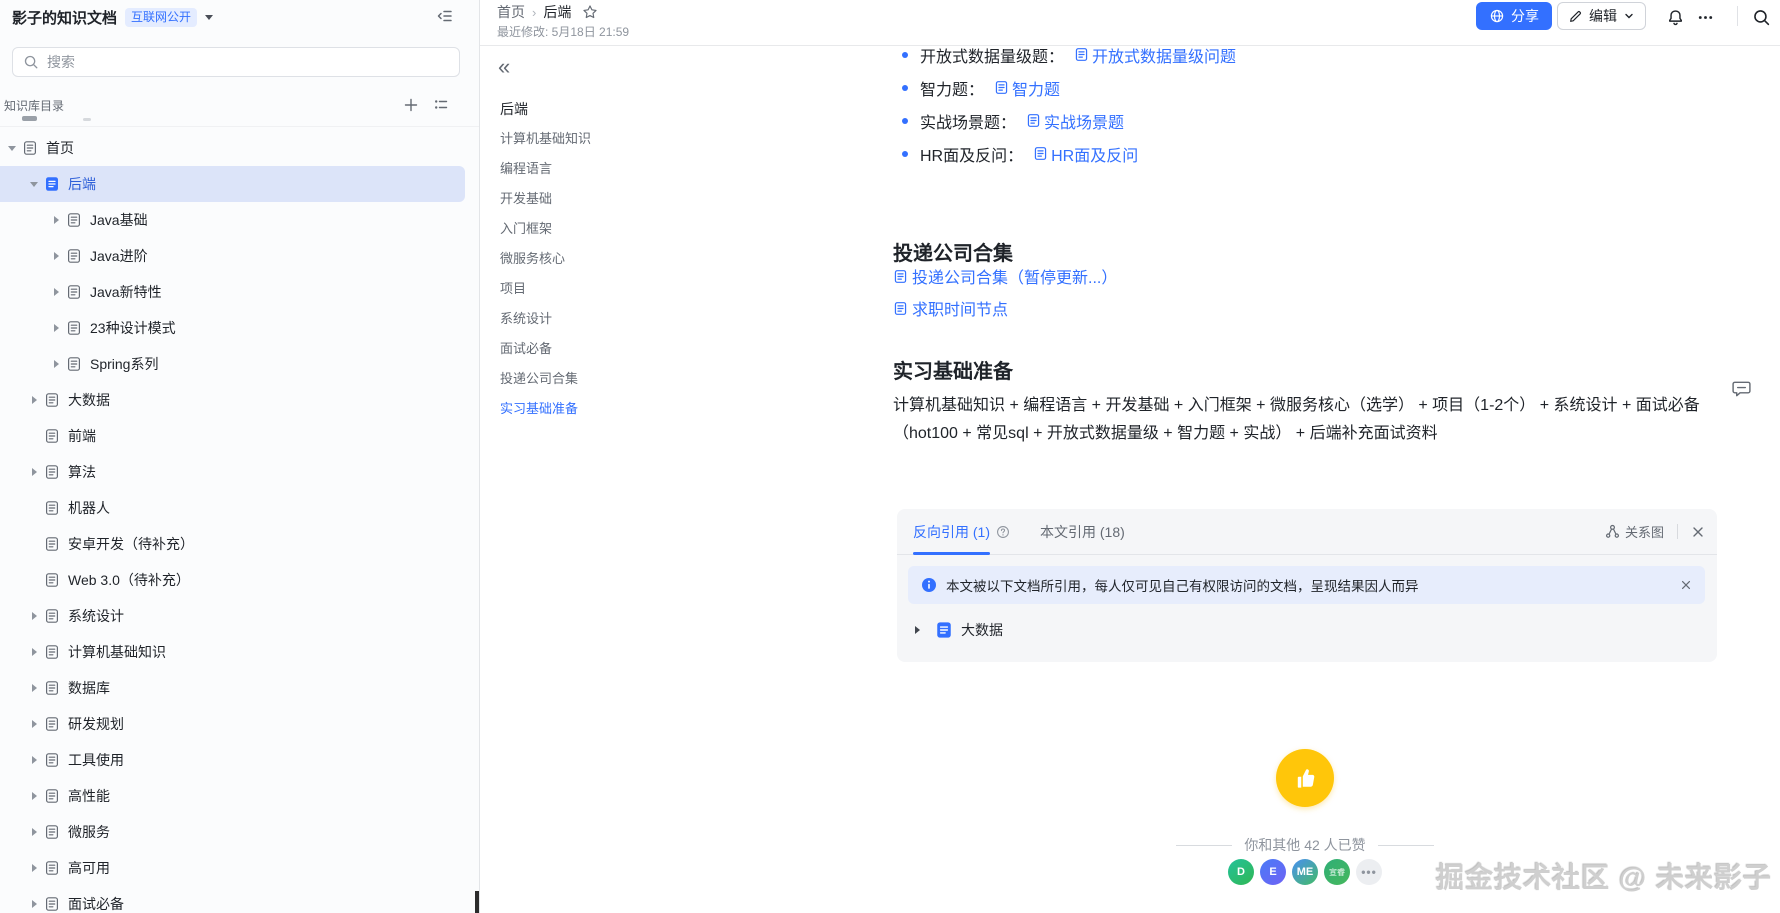 This screenshot has height=913, width=1780. Describe the element at coordinates (1601, 16) in the screenshot. I see `edit-button: 编辑` at that location.